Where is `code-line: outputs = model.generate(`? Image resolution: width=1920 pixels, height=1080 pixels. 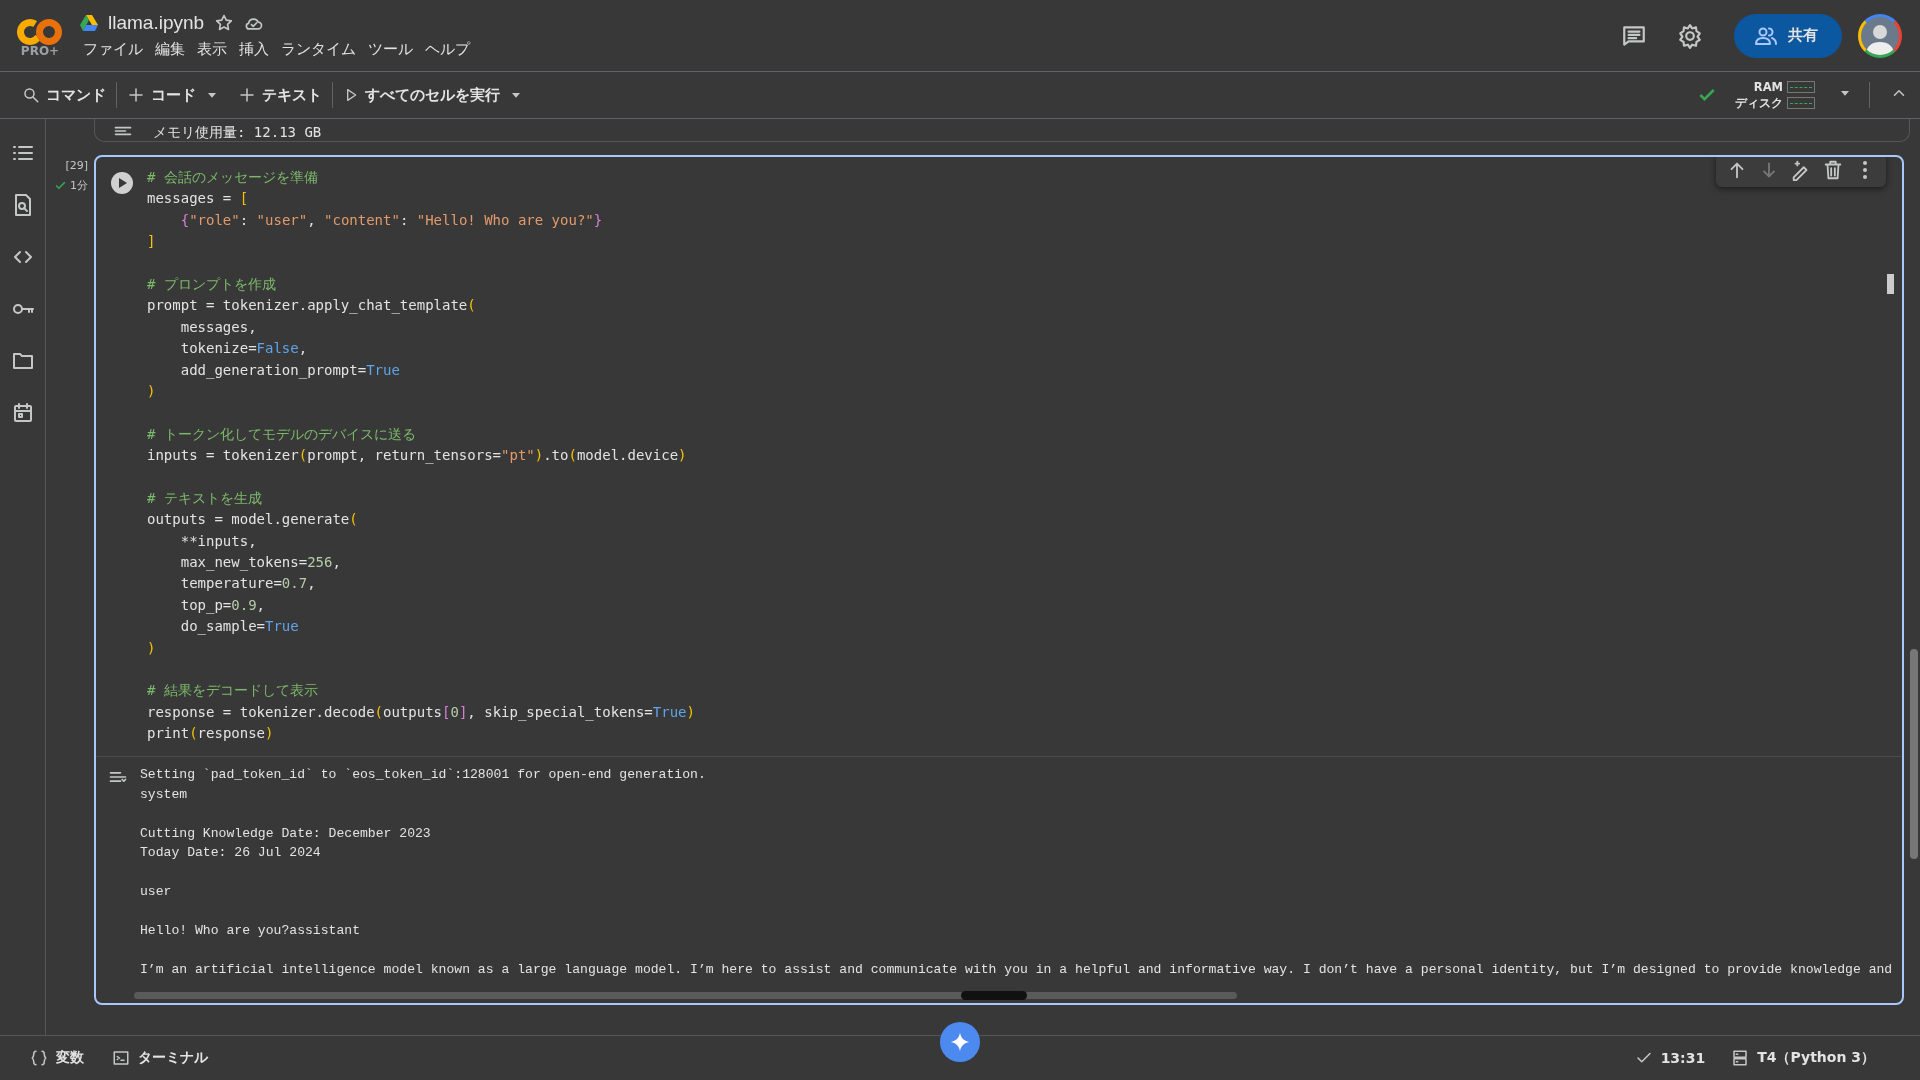 code-line: outputs = model.generate( is located at coordinates (253, 520).